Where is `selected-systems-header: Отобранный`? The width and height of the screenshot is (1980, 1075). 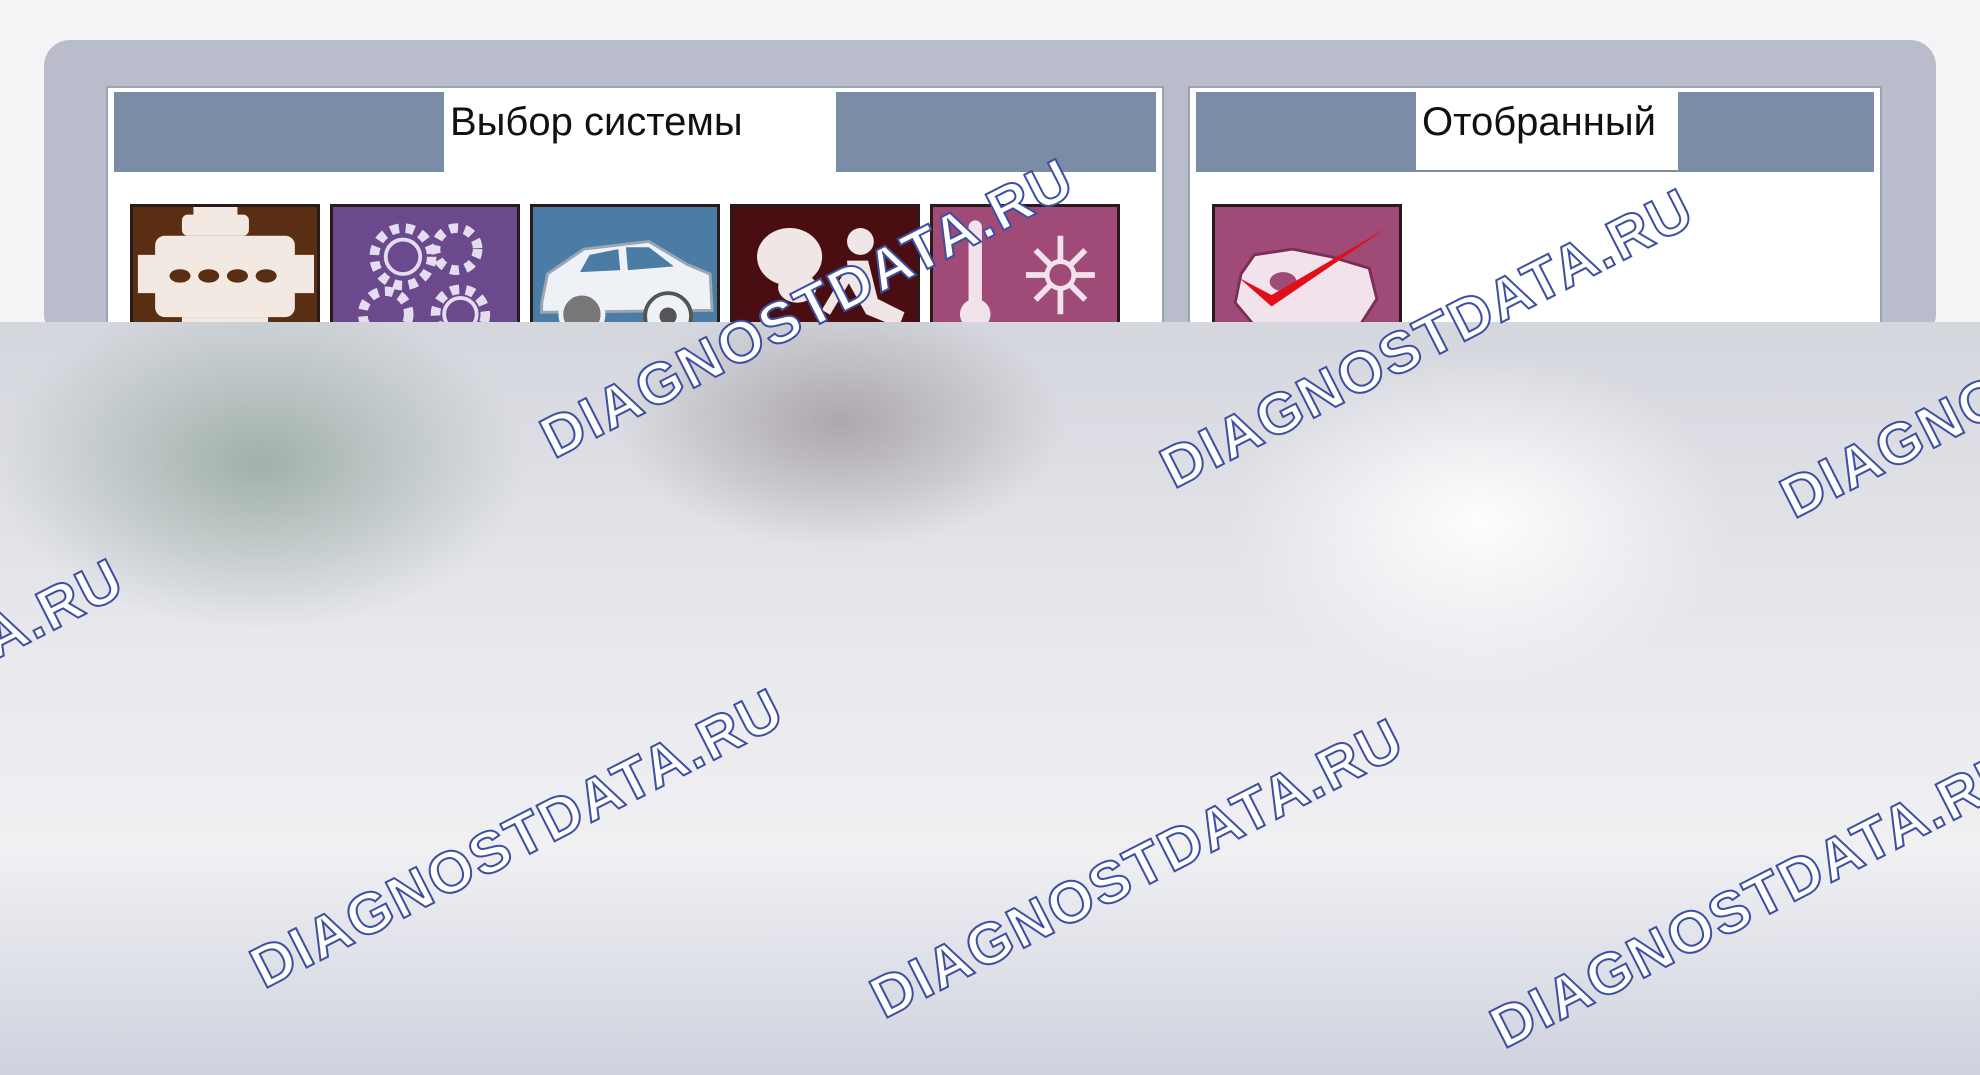
selected-systems-header: Отобранный is located at coordinates (1535, 132).